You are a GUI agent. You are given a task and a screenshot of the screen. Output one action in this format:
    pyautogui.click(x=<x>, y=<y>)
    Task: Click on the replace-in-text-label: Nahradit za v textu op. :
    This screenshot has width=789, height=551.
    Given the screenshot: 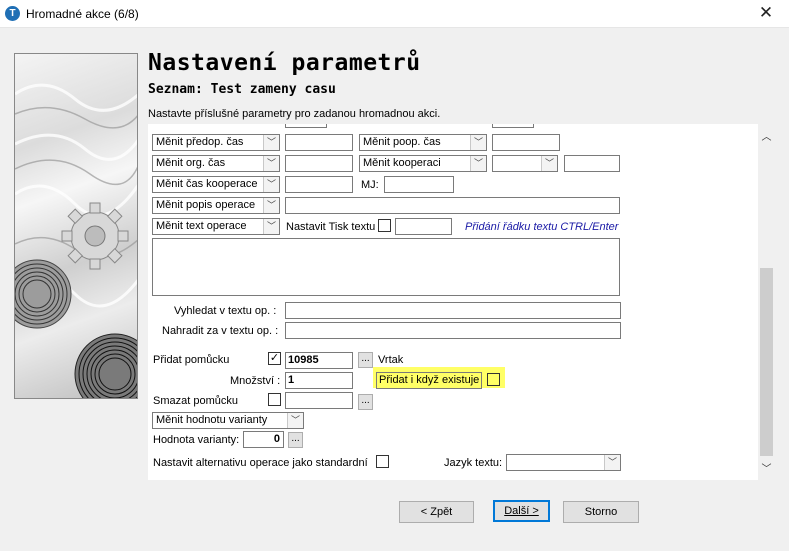 What is the action you would take?
    pyautogui.click(x=220, y=331)
    